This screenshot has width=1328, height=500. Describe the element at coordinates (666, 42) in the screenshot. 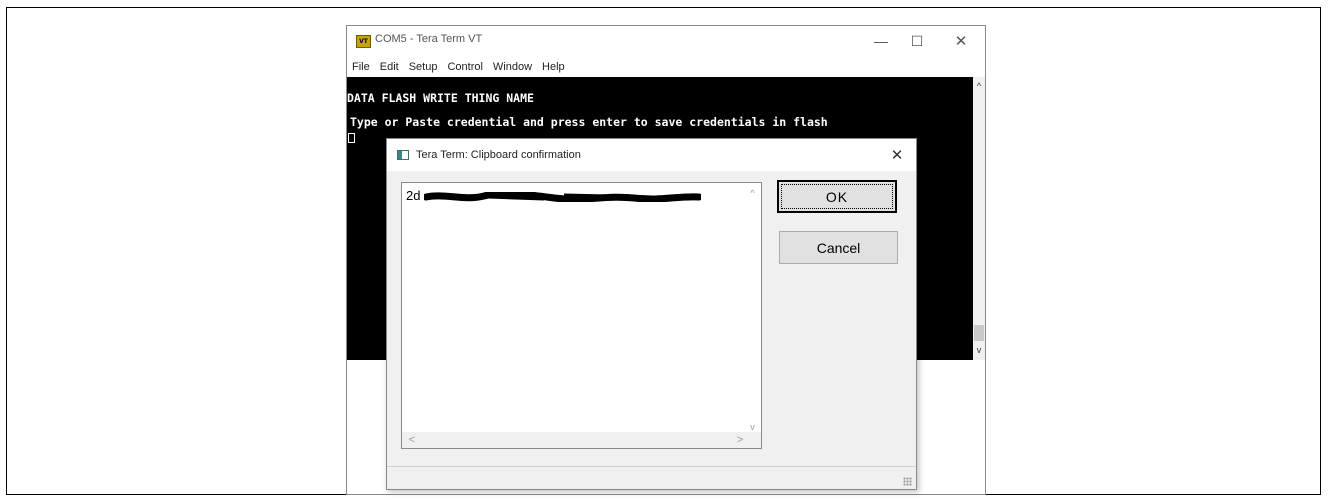

I see `window-titlebar: VT COM5 - Tera Term VT — ☐ ✕` at that location.